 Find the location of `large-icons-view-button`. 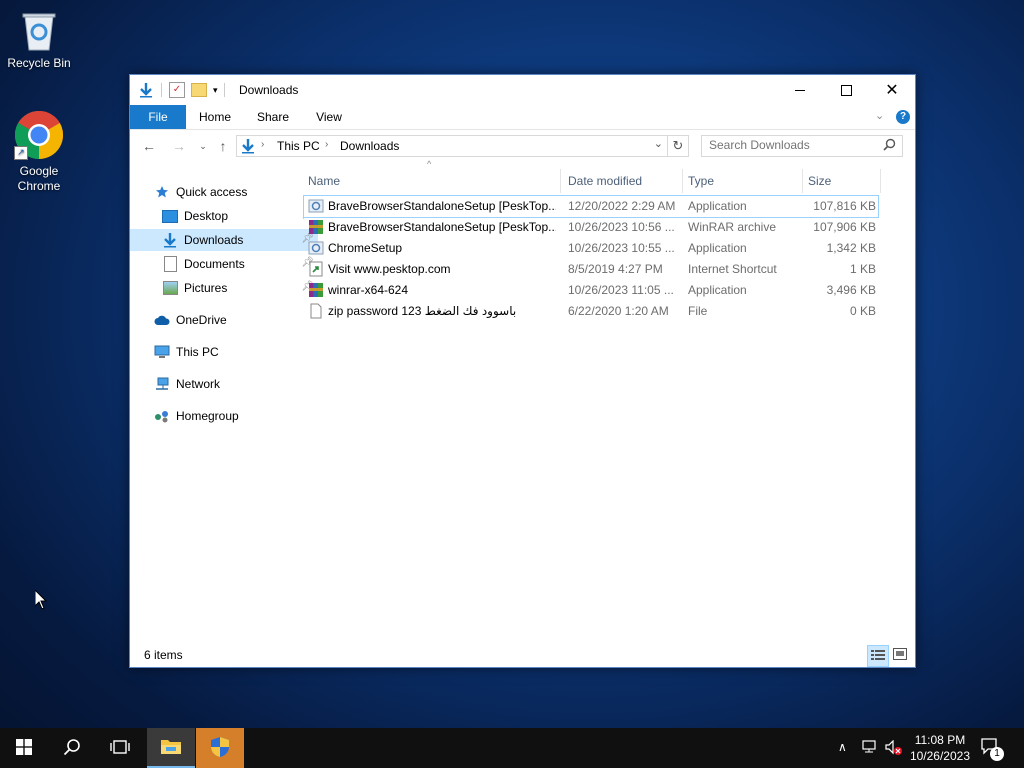

large-icons-view-button is located at coordinates (900, 655).